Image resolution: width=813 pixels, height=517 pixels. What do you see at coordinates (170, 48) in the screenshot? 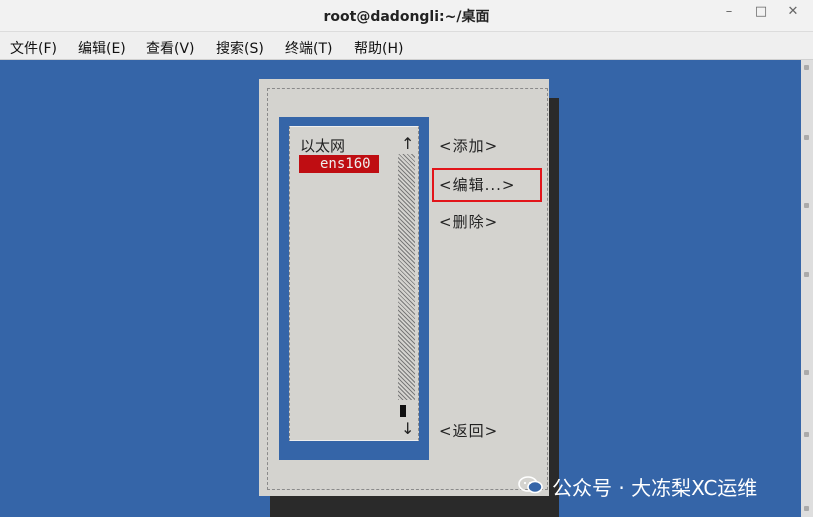
I see `menu-view: 查看(V)` at bounding box center [170, 48].